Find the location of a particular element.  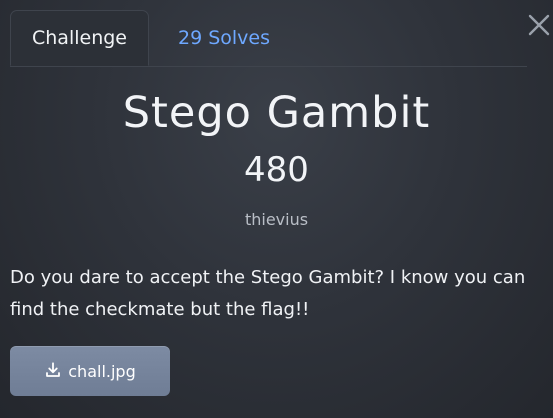

challenge-points: 480 is located at coordinates (276, 170).